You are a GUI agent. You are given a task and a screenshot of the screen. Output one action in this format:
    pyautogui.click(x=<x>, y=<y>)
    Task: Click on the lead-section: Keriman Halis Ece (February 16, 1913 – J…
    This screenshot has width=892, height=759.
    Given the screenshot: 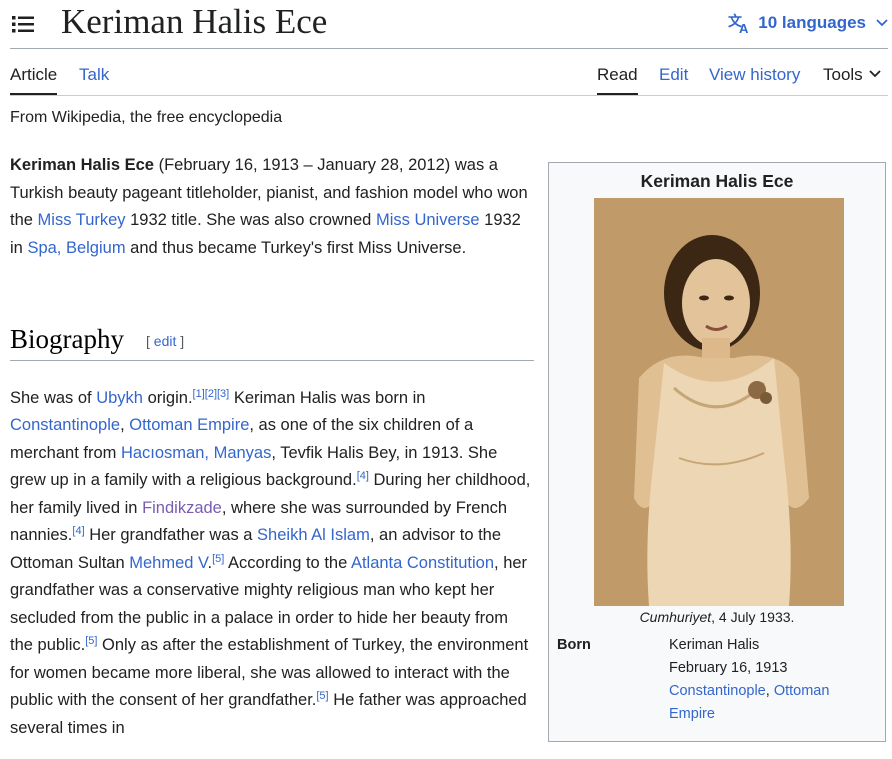 What is the action you would take?
    pyautogui.click(x=272, y=207)
    